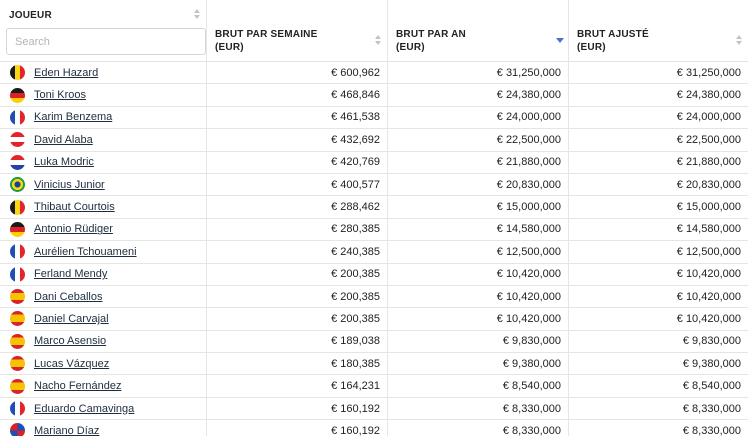 Image resolution: width=748 pixels, height=436 pixels. What do you see at coordinates (103, 140) in the screenshot?
I see `player-cell: David Alaba` at bounding box center [103, 140].